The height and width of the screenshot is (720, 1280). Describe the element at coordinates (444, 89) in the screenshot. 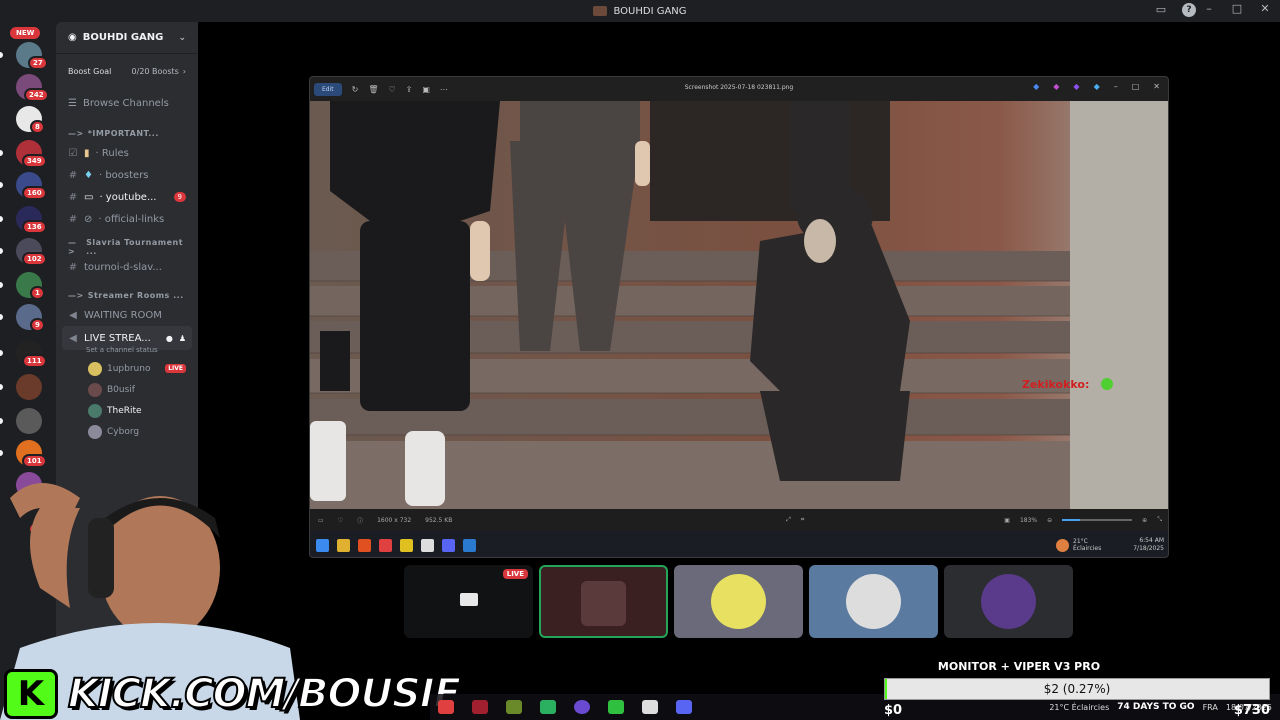

I see `more-icon: ⋯` at that location.